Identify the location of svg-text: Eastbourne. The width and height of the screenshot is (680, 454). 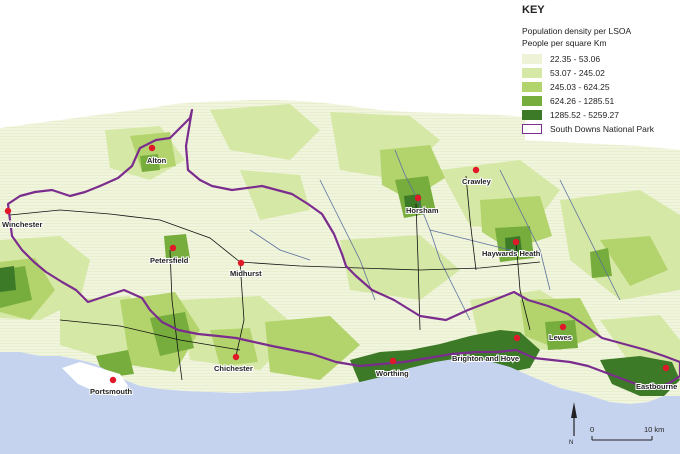
(656, 386).